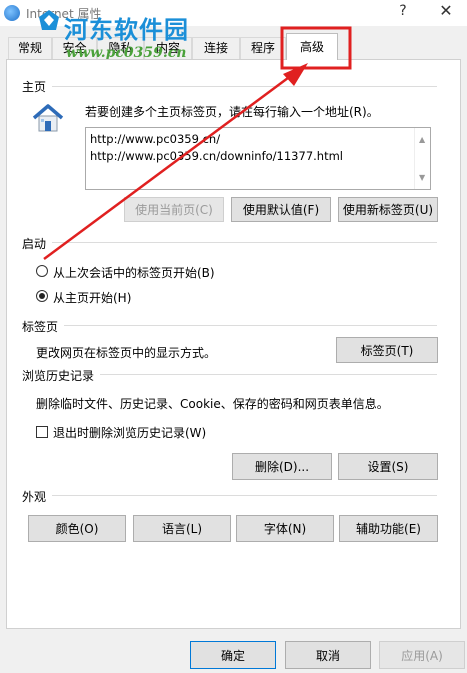  Describe the element at coordinates (244, 495) in the screenshot. I see `appearance-divider` at that location.